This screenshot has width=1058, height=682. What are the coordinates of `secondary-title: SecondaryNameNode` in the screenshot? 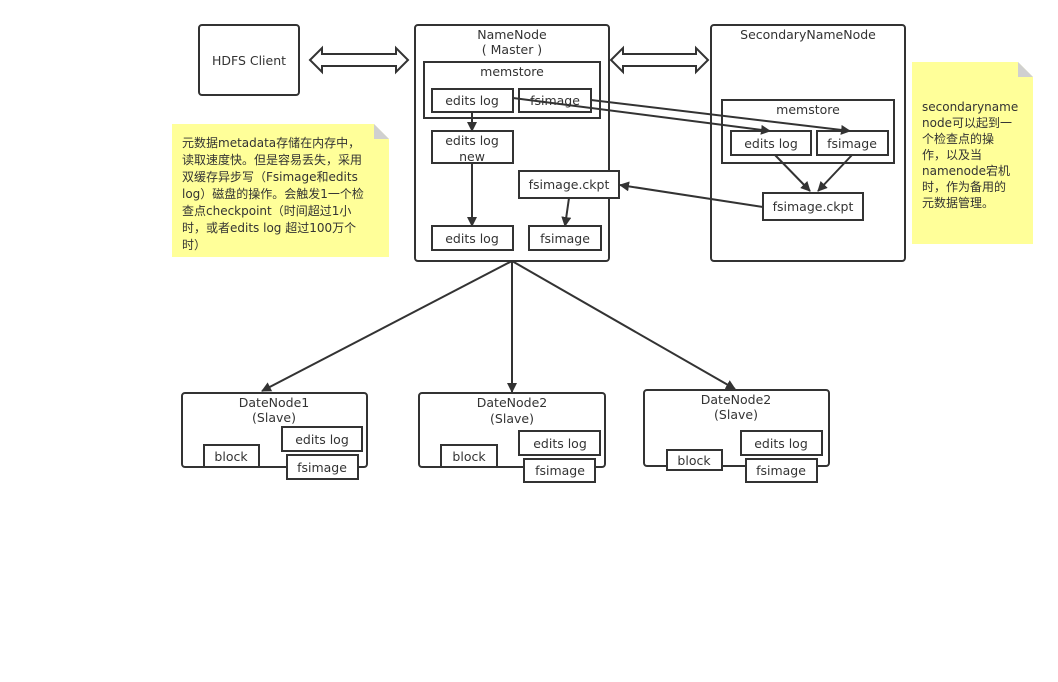 It's located at (808, 34).